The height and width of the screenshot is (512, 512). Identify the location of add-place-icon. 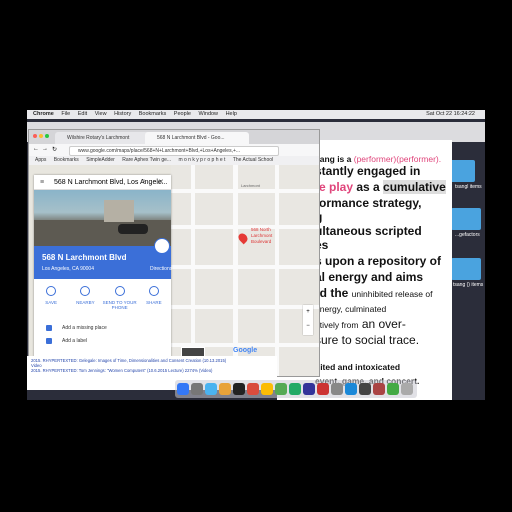
(49, 328).